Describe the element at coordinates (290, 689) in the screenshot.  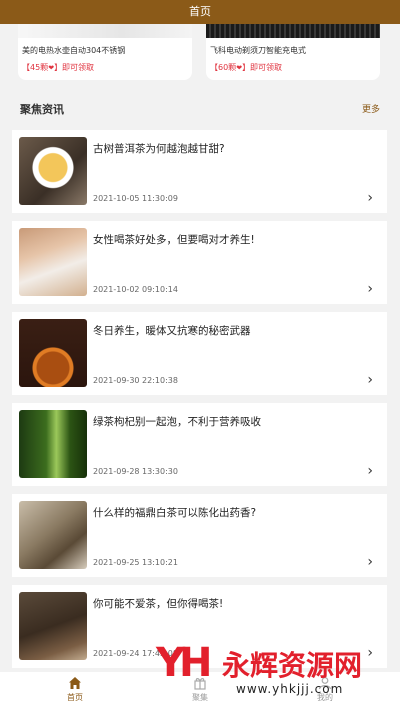
I see `watermark-url: www.yhkjjj.com` at that location.